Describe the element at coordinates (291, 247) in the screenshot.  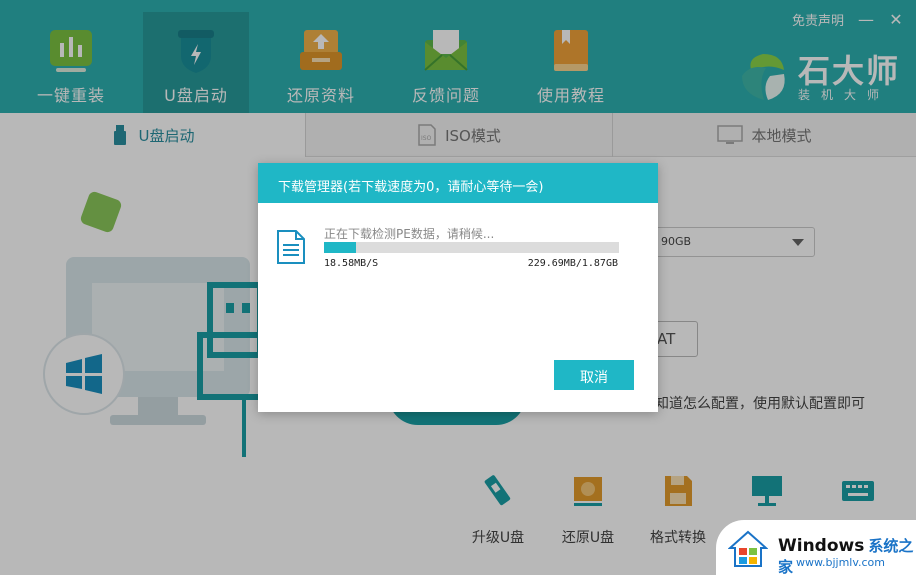
I see `document-icon` at that location.